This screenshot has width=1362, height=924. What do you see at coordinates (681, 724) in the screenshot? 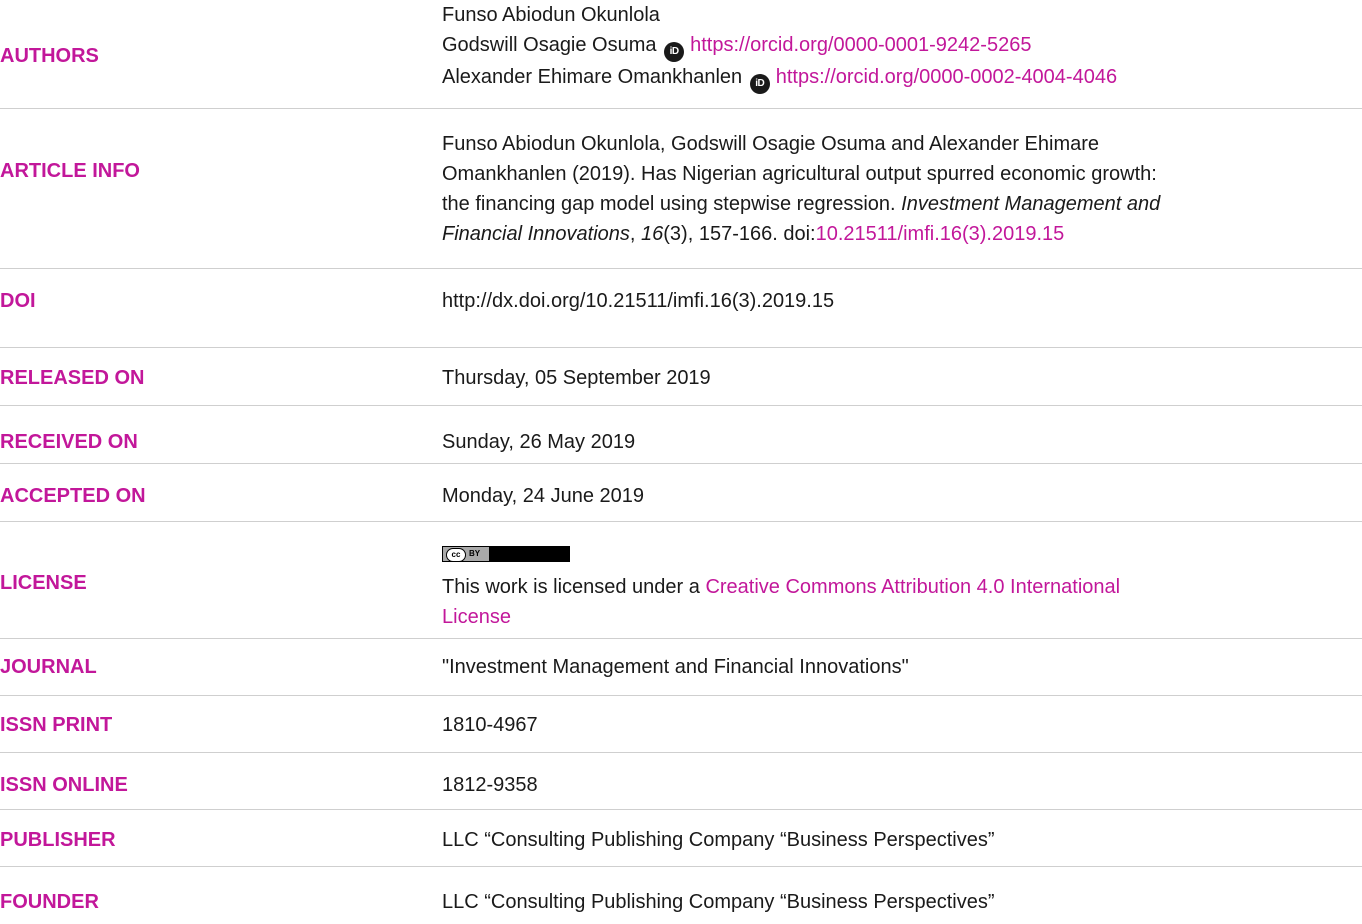
I see `row-issn-print: ISSN PRINT 1810-4967` at bounding box center [681, 724].